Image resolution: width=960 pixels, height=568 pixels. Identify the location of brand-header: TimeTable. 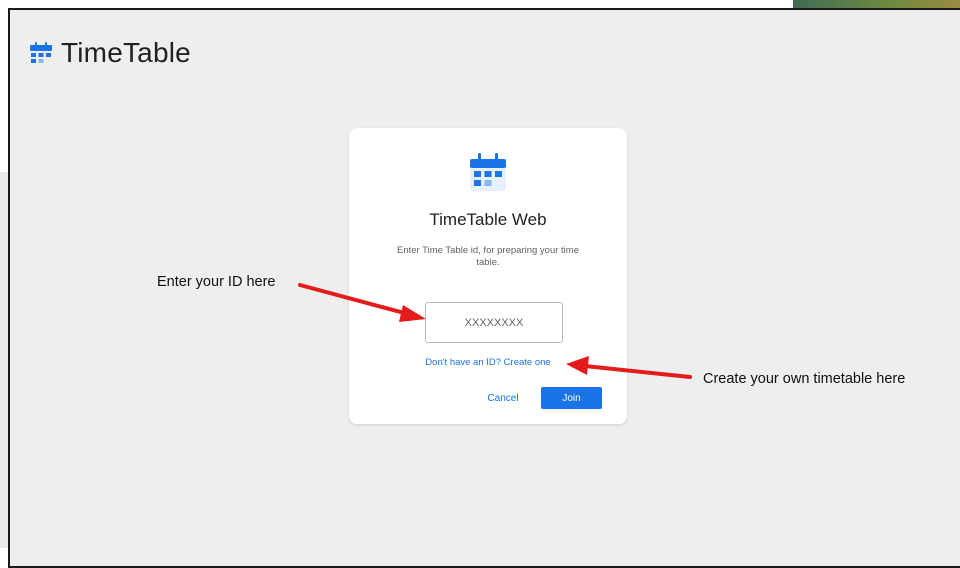
(110, 53).